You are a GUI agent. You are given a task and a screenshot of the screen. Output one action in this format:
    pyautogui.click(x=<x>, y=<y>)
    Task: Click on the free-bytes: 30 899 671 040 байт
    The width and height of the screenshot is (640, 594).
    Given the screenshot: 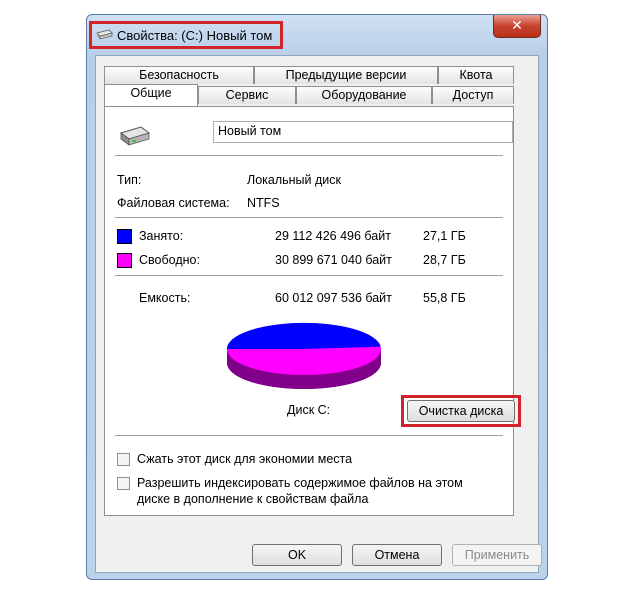 What is the action you would take?
    pyautogui.click(x=333, y=260)
    